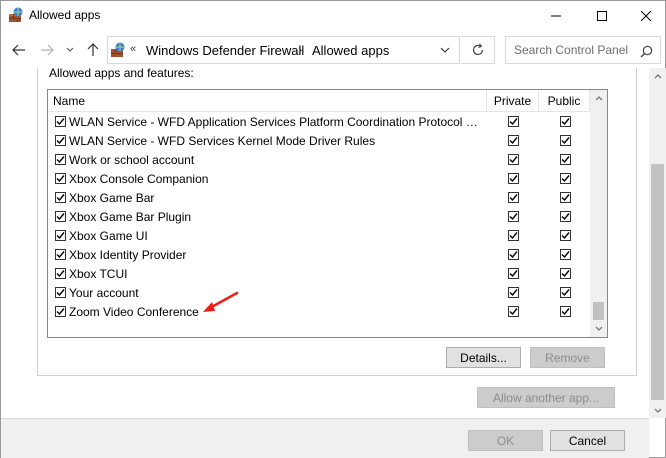 The height and width of the screenshot is (458, 666). What do you see at coordinates (505, 440) in the screenshot?
I see `ok-button: OK` at bounding box center [505, 440].